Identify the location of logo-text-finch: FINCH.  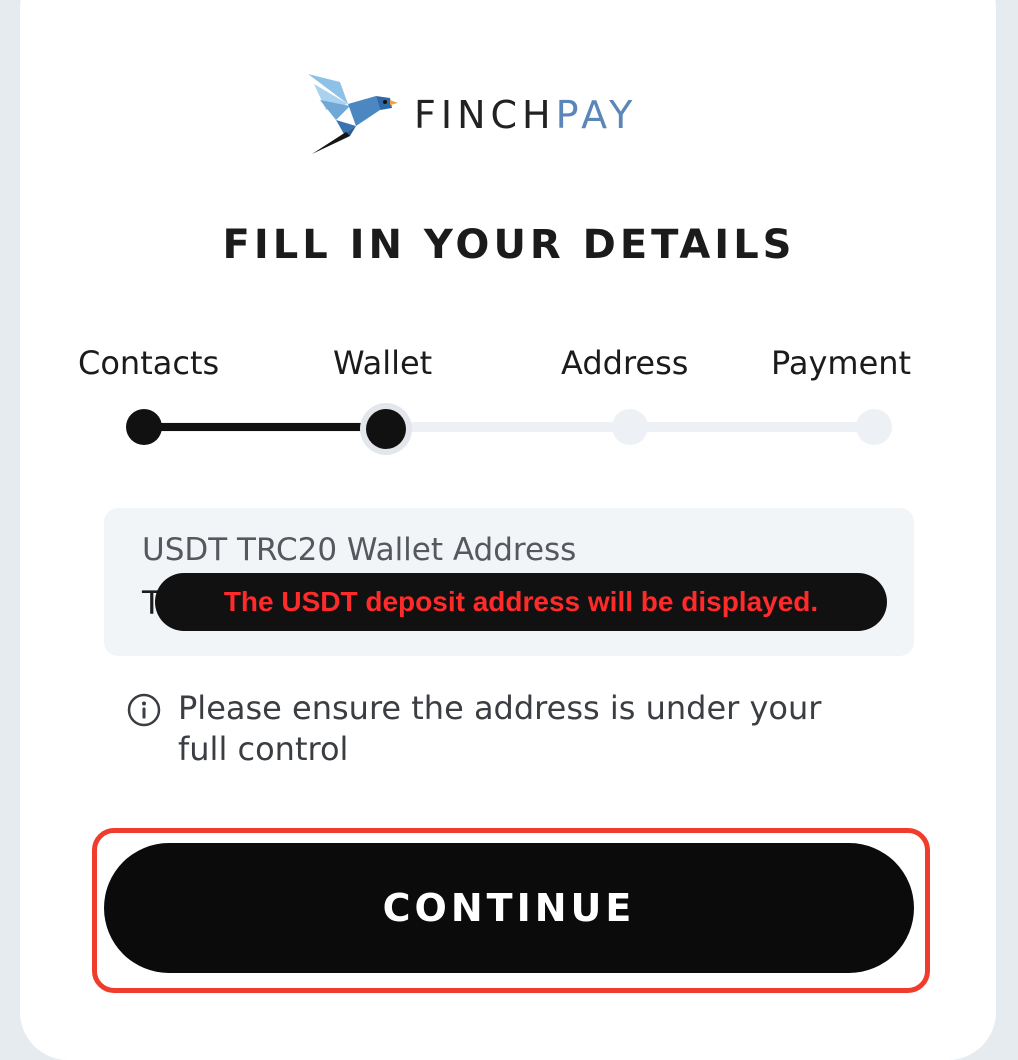
(485, 115).